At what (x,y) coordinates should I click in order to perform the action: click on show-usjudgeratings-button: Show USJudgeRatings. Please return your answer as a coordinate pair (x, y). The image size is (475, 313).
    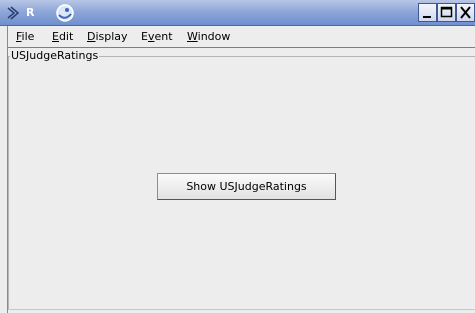
    Looking at the image, I should click on (246, 186).